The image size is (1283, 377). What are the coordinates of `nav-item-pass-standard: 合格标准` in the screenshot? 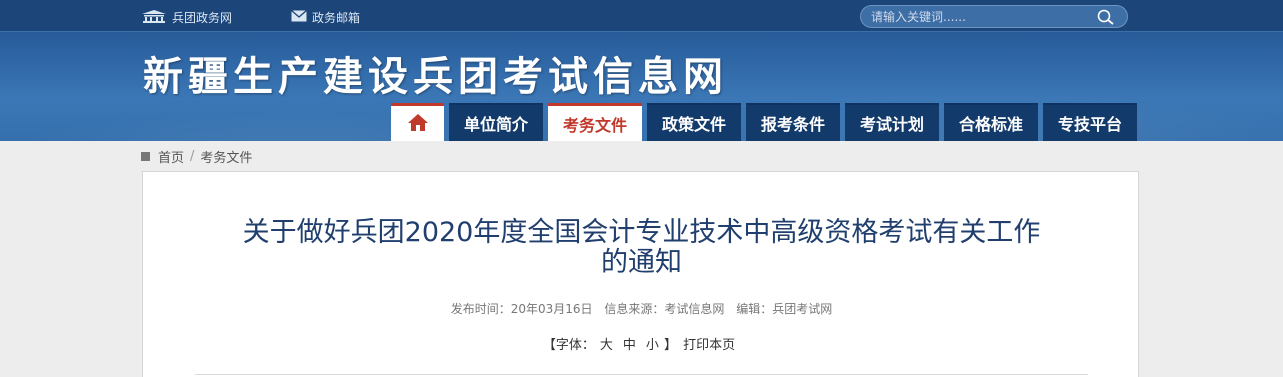 It's located at (991, 122).